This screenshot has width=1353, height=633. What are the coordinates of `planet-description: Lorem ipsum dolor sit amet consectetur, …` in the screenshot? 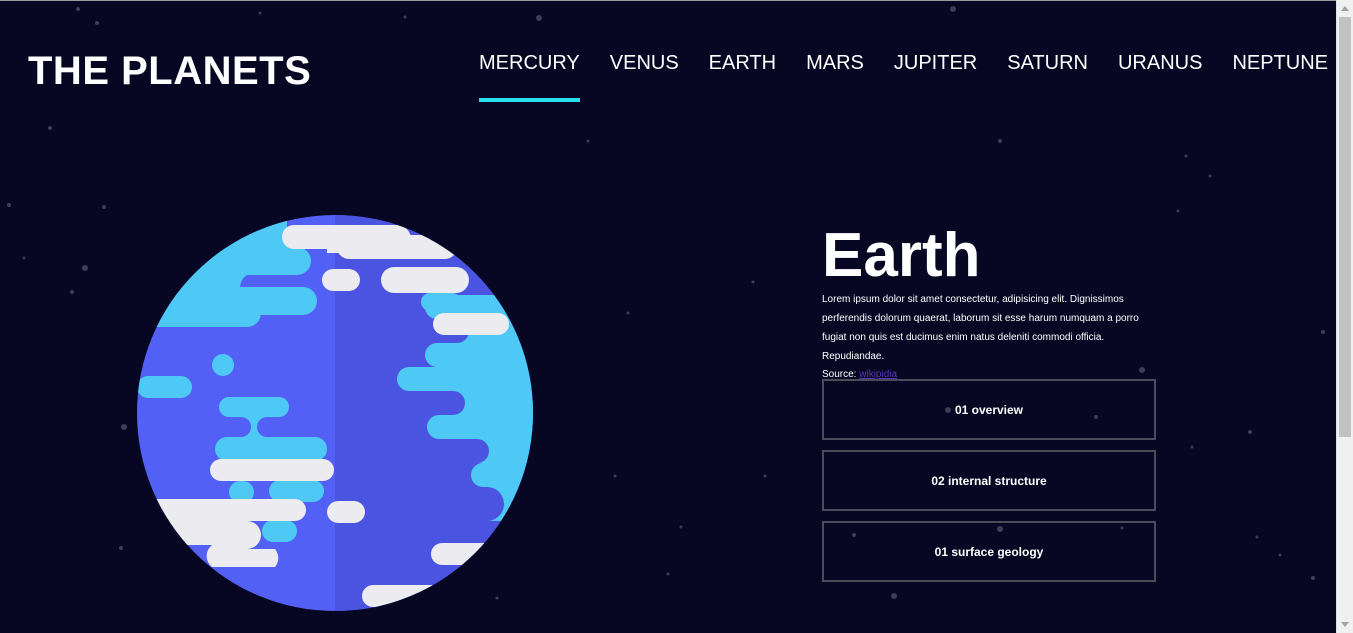 It's located at (980, 328).